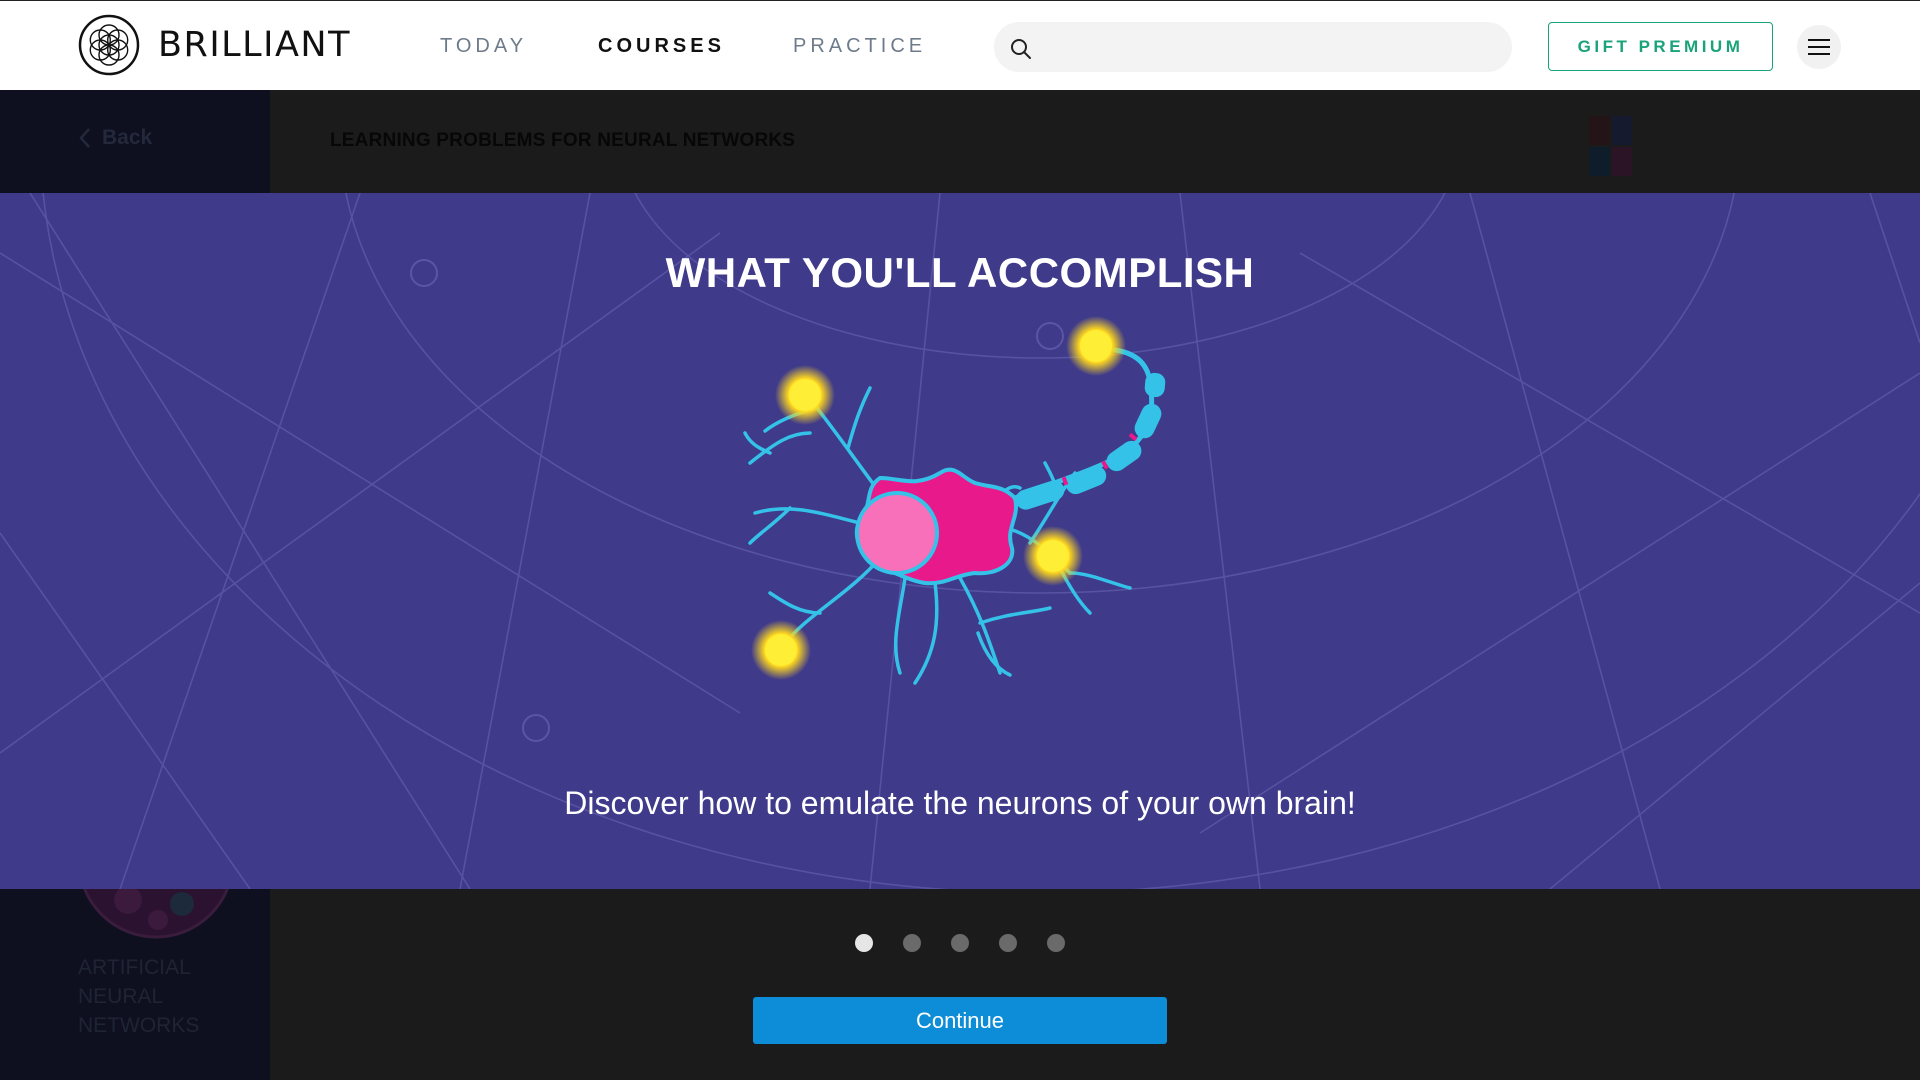 This screenshot has width=1920, height=1080. What do you see at coordinates (109, 45) in the screenshot?
I see `brilliant-logo-icon` at bounding box center [109, 45].